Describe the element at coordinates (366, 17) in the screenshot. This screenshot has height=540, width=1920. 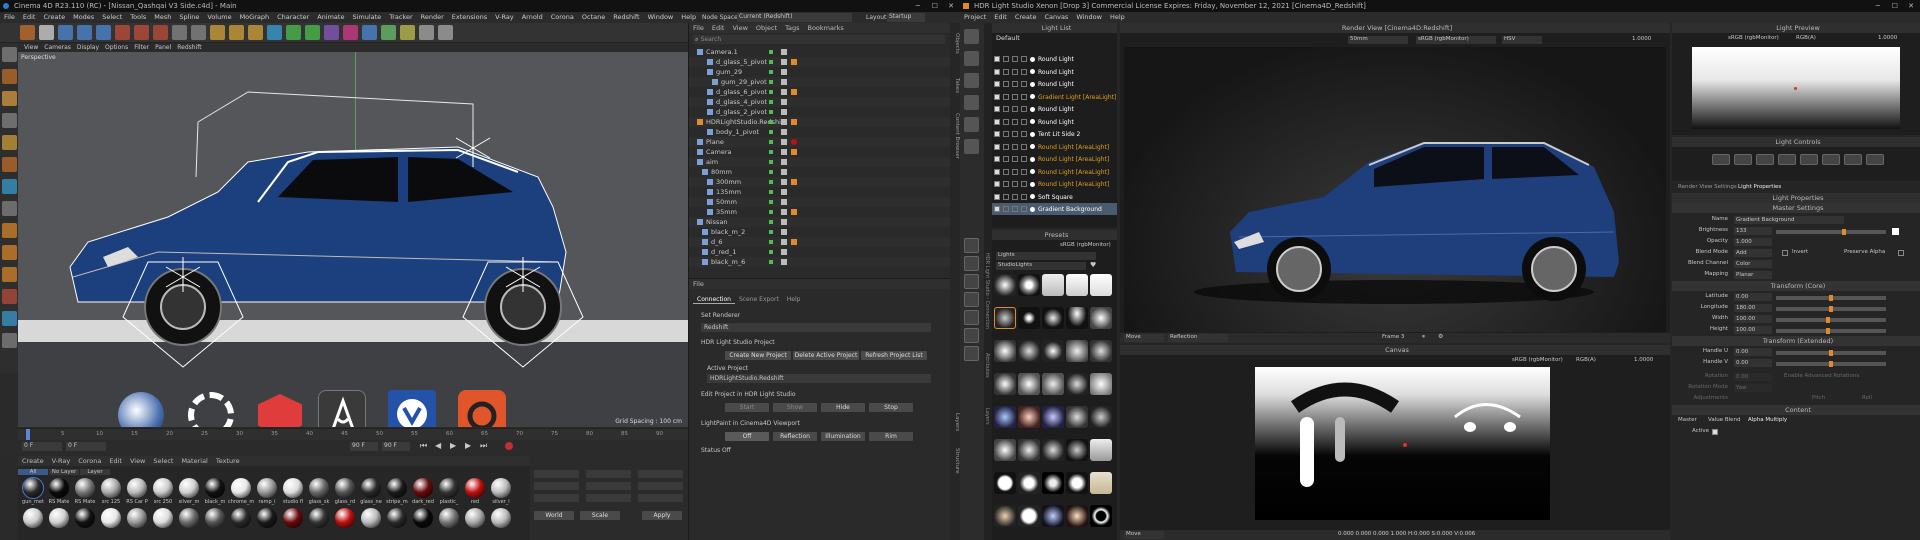
I see `c4d-menu-item: Simulate` at that location.